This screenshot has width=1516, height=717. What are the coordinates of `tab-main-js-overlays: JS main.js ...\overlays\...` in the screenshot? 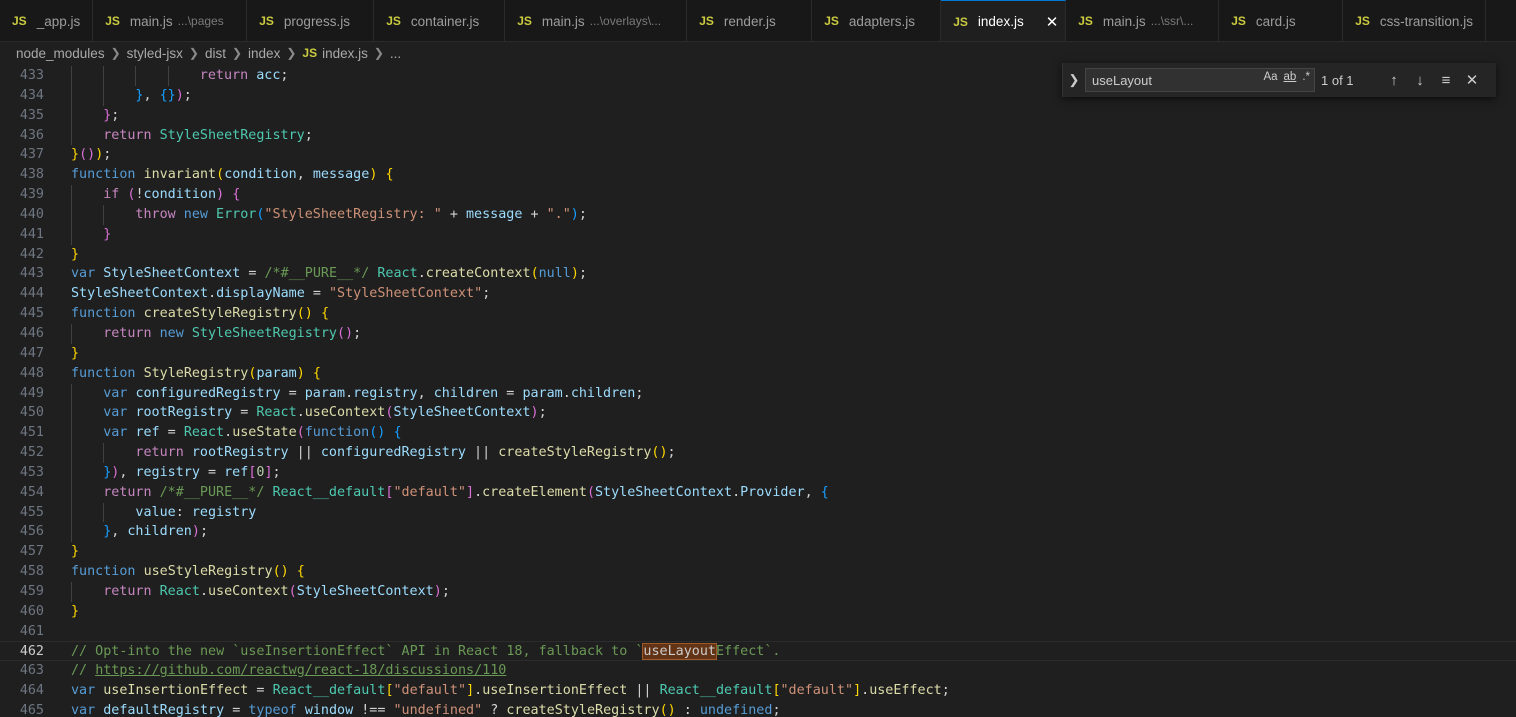 It's located at (596, 20).